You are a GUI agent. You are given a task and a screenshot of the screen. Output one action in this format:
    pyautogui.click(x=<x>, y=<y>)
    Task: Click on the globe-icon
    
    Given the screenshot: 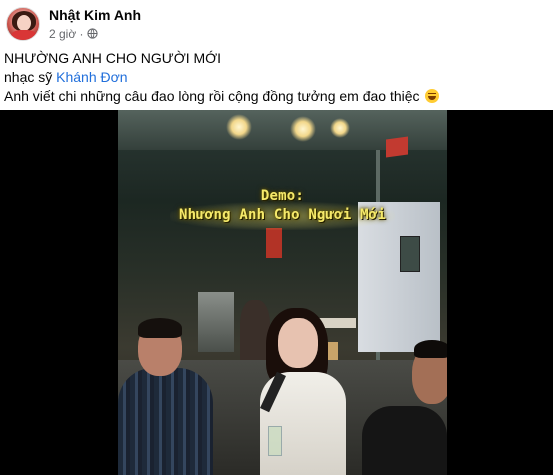 What is the action you would take?
    pyautogui.click(x=92, y=33)
    